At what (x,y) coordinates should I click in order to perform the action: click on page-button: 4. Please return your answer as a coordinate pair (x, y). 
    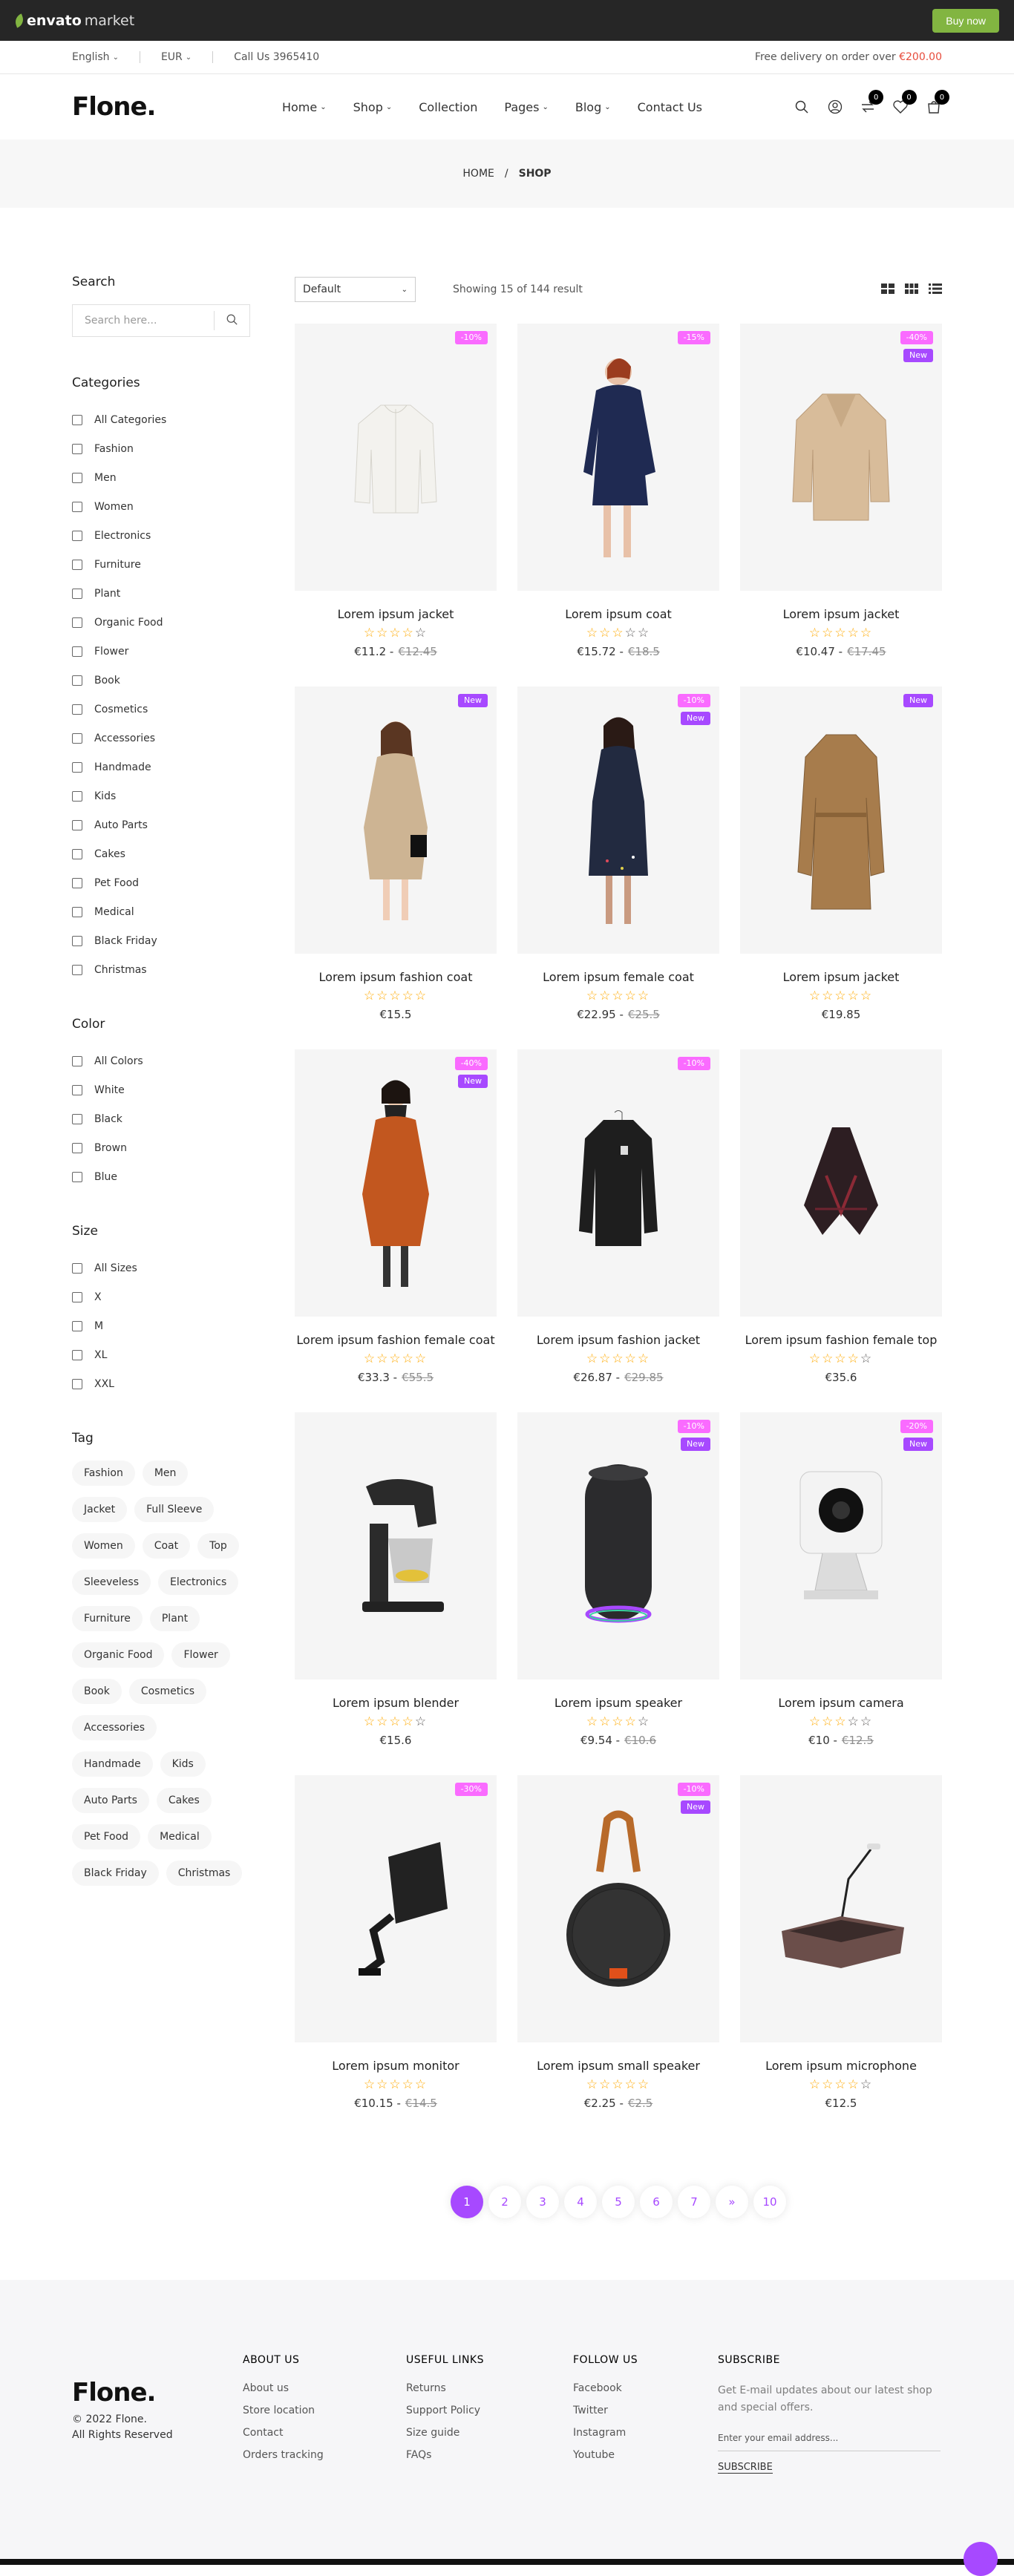
    Looking at the image, I should click on (580, 2202).